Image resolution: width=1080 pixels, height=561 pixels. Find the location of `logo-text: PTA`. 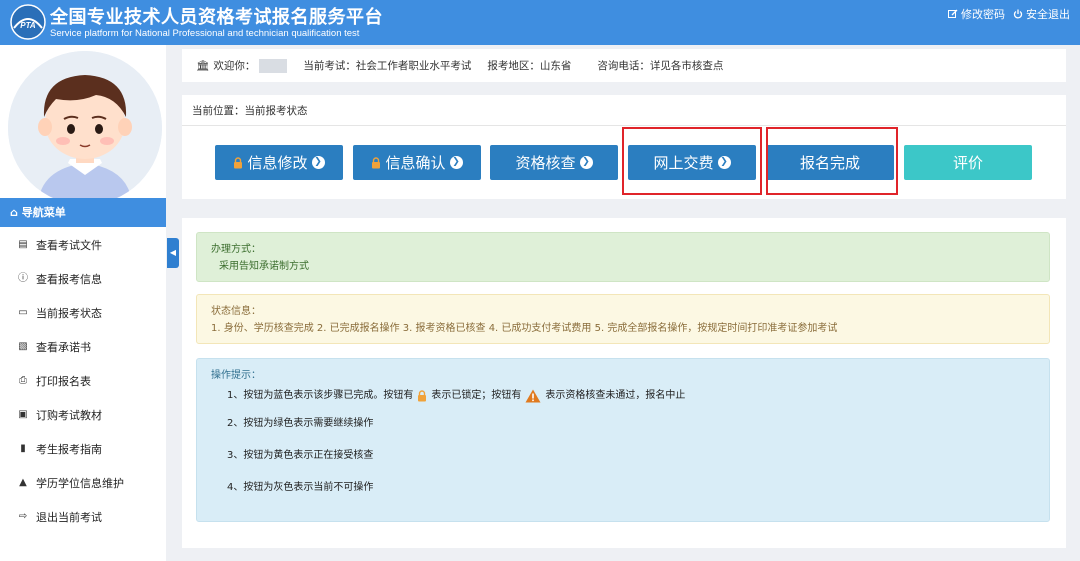

logo-text: PTA is located at coordinates (28, 25).